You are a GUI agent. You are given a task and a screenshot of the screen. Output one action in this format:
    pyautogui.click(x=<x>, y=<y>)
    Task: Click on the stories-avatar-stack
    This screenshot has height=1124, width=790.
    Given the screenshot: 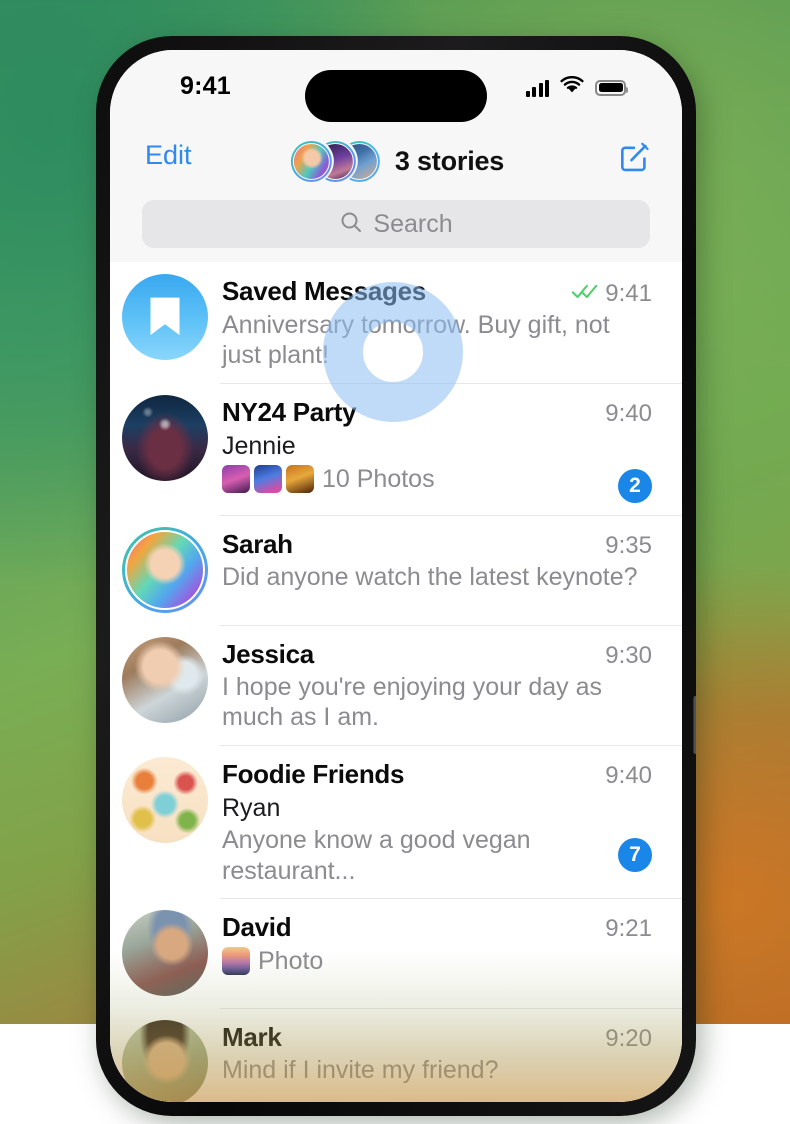 What is the action you would take?
    pyautogui.click(x=336, y=161)
    